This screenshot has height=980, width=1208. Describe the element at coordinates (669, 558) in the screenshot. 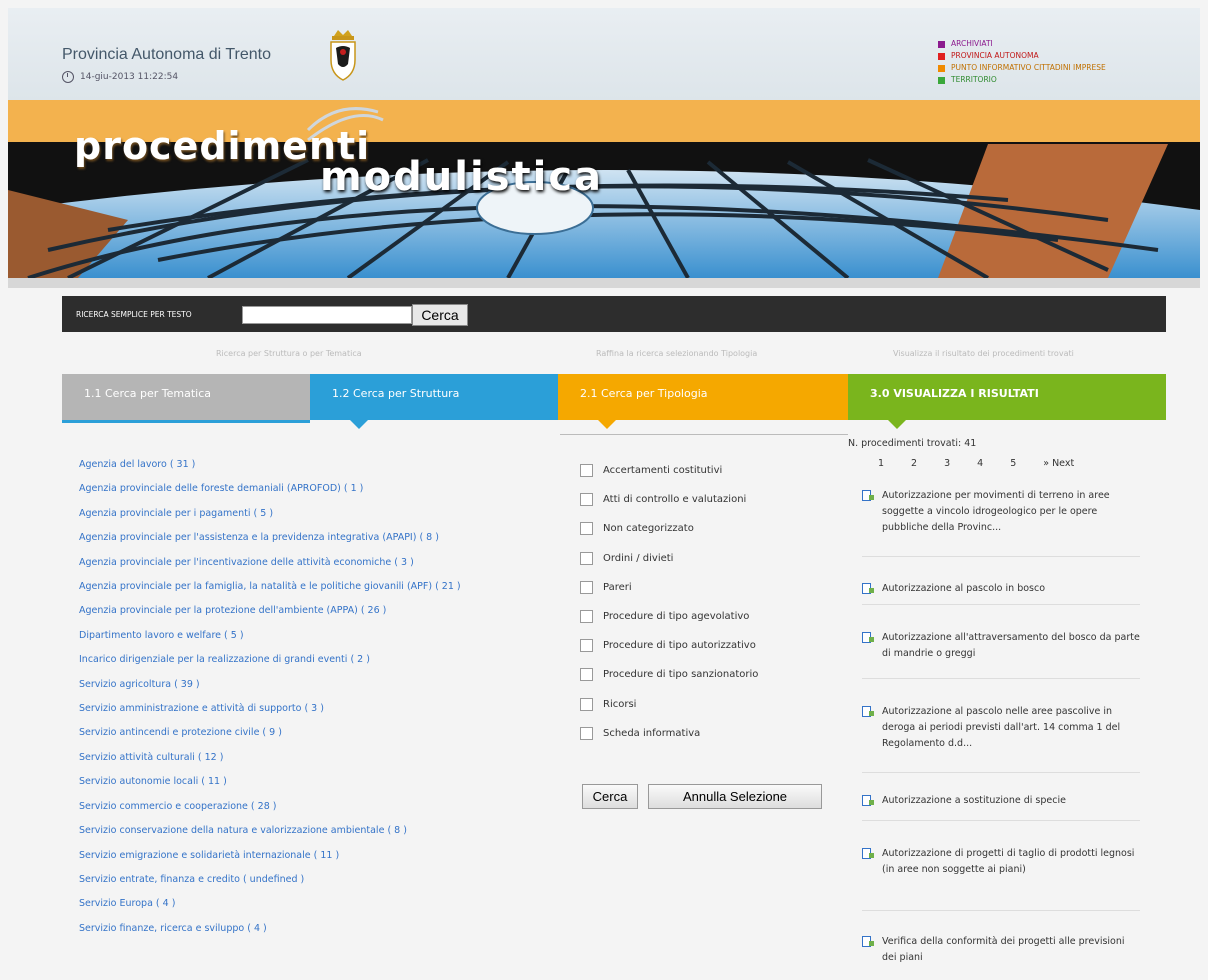

I see `type-option: Ordini / divieti` at that location.